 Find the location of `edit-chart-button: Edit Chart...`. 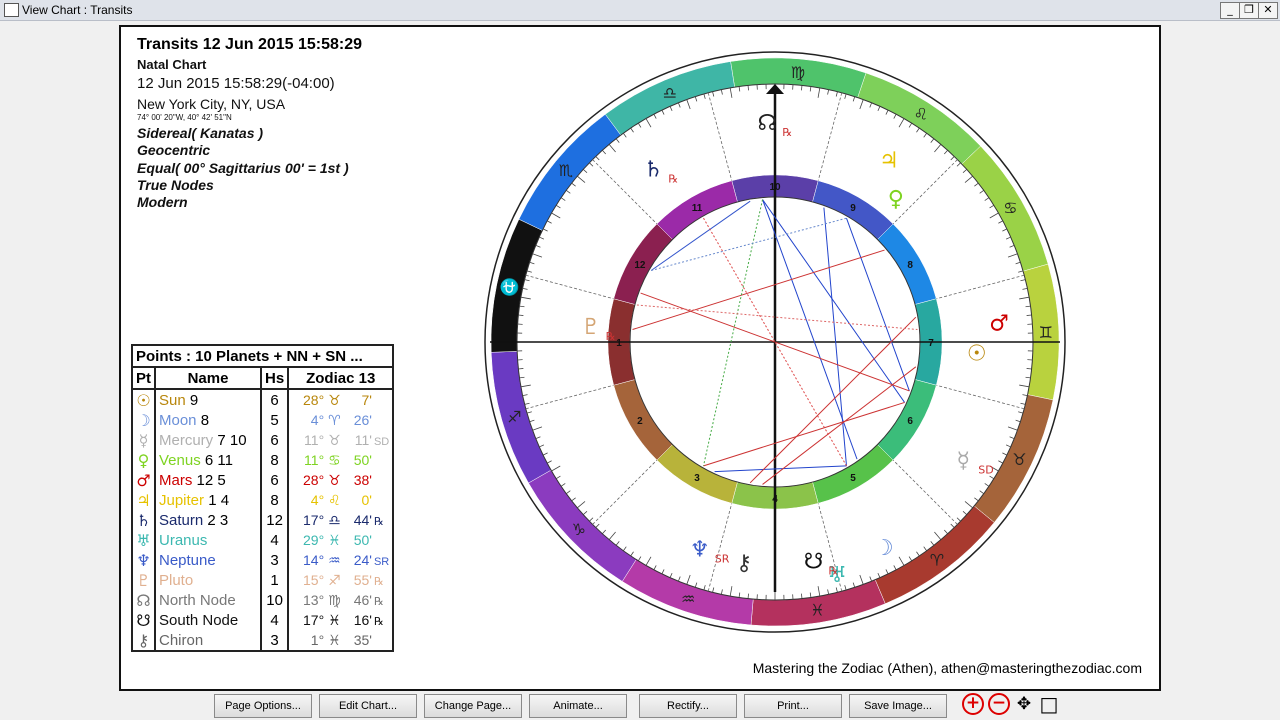

edit-chart-button: Edit Chart... is located at coordinates (368, 706).